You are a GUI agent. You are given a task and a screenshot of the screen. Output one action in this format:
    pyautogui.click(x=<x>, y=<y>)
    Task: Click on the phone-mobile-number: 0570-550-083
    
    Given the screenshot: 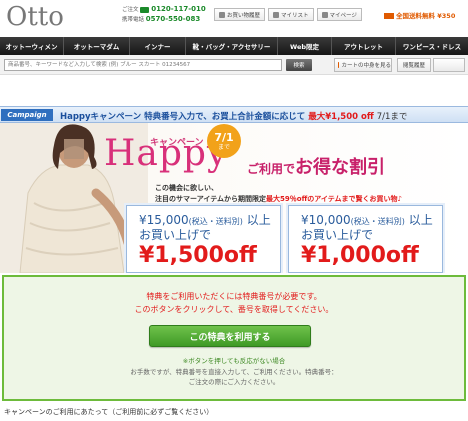 What is the action you would take?
    pyautogui.click(x=173, y=19)
    